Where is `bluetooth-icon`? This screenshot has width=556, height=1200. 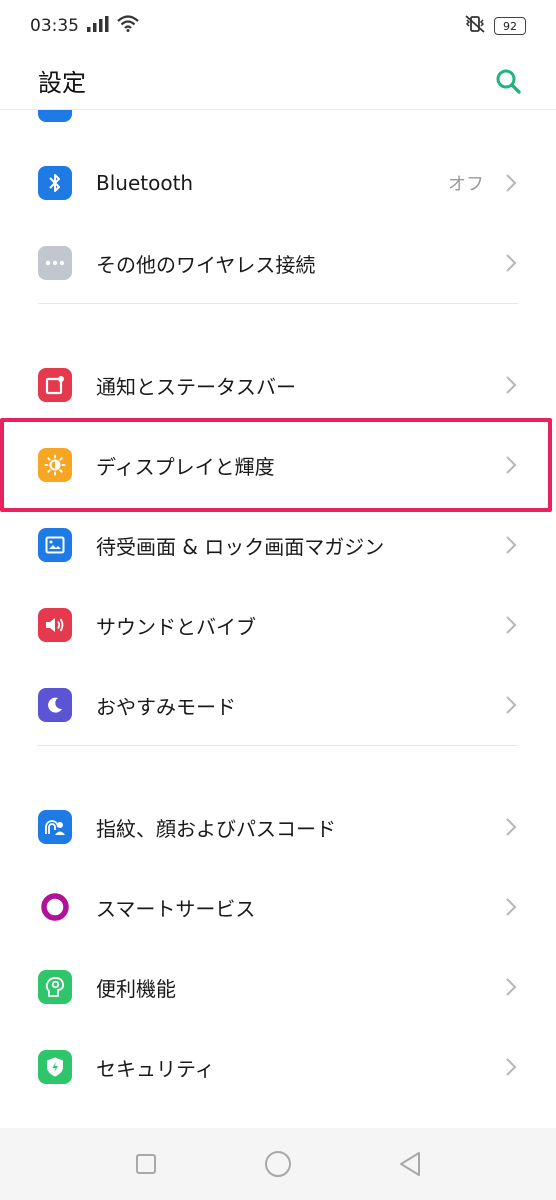
bluetooth-icon is located at coordinates (55, 183).